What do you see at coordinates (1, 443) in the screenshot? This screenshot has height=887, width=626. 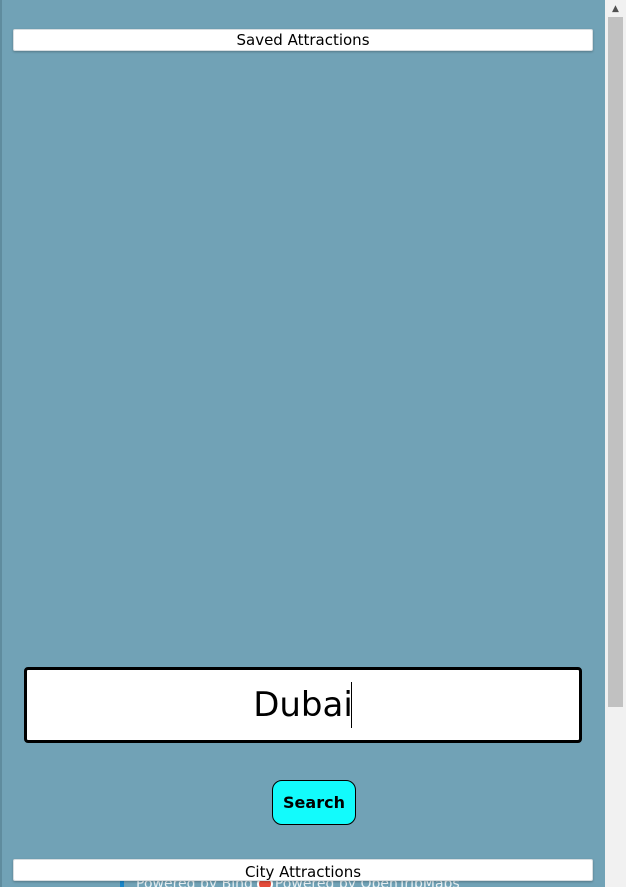 I see `left-edge-divider` at bounding box center [1, 443].